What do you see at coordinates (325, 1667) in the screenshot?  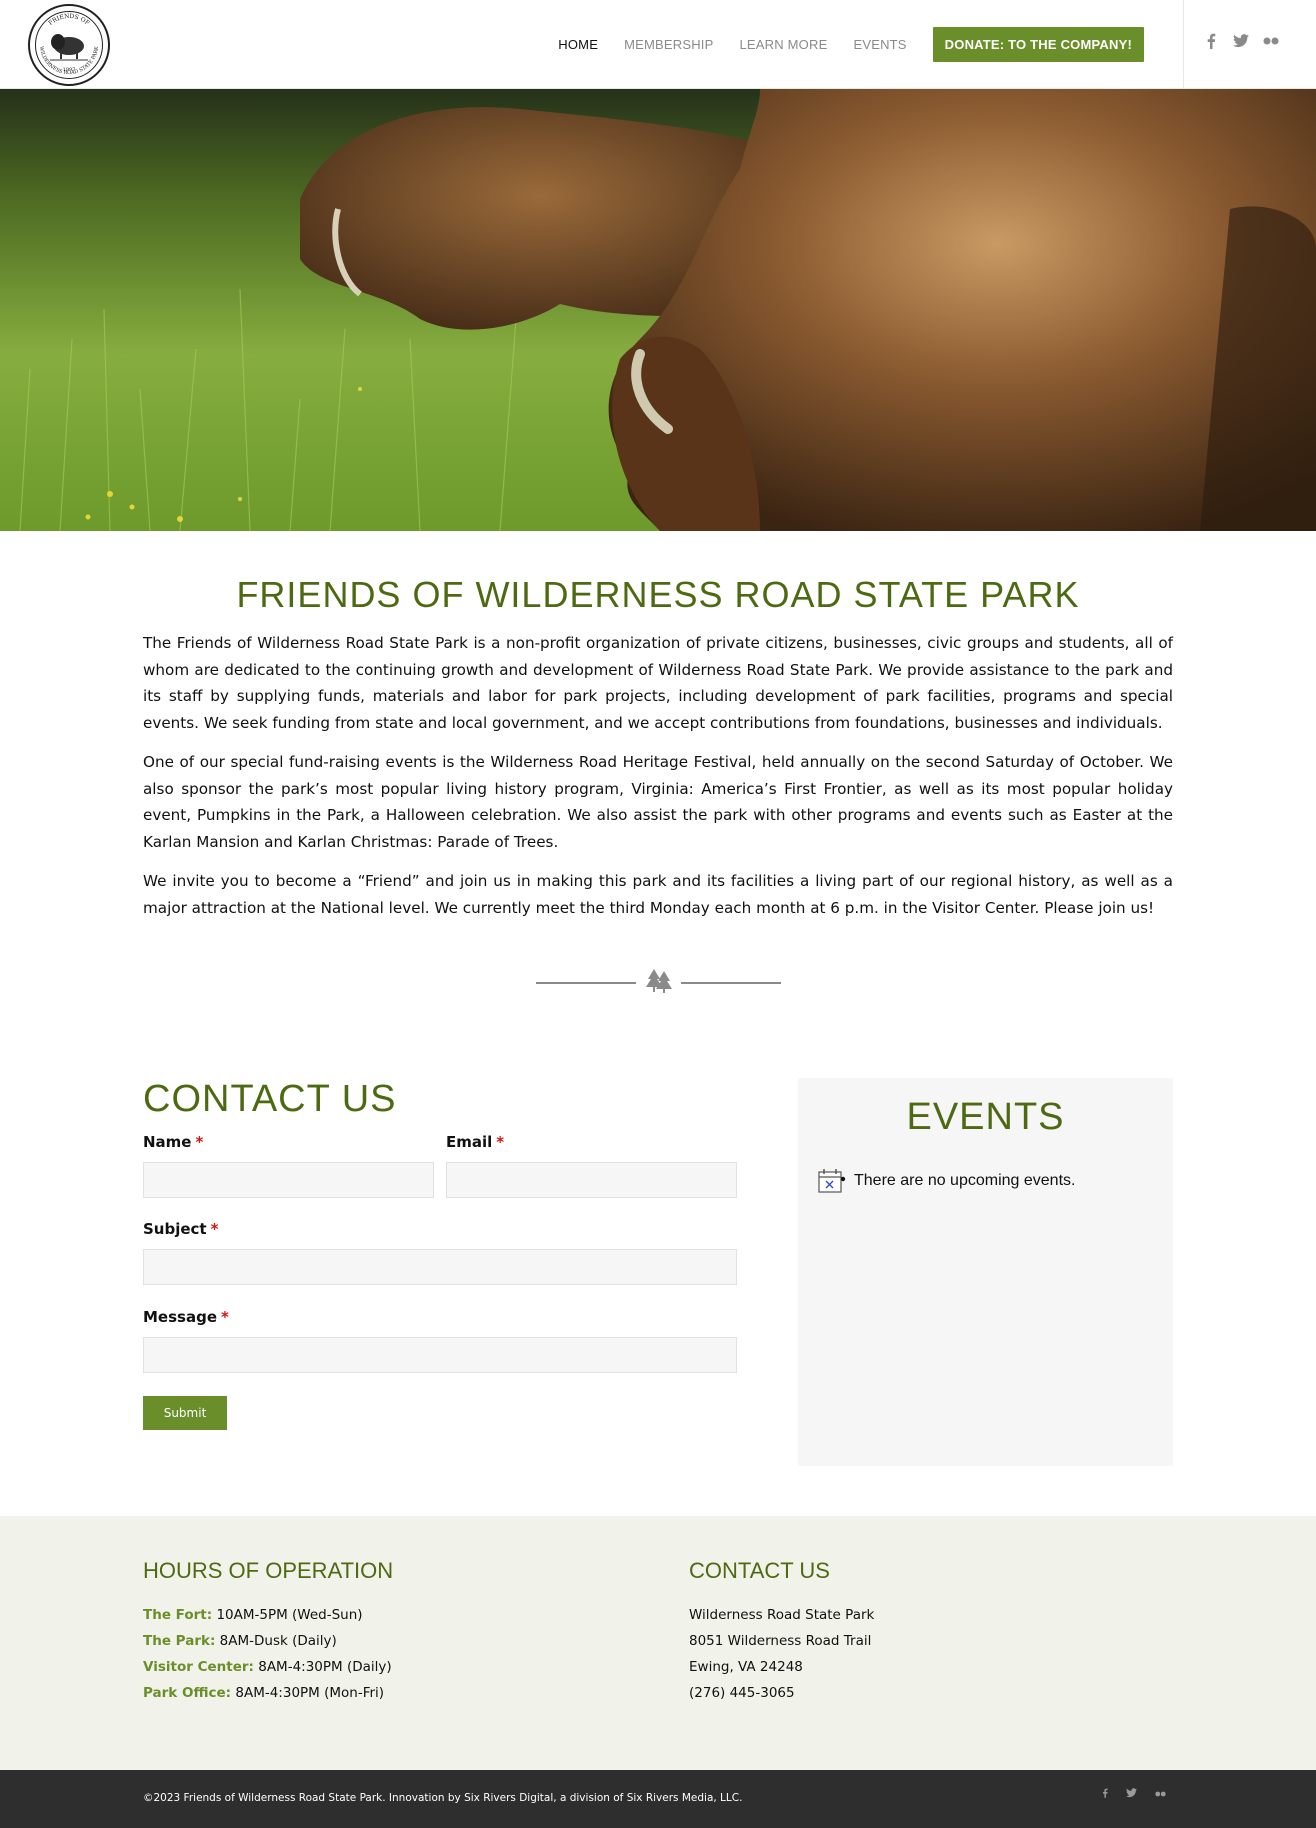 I see `hours-value: 8AM-4:30PM (Daily)` at bounding box center [325, 1667].